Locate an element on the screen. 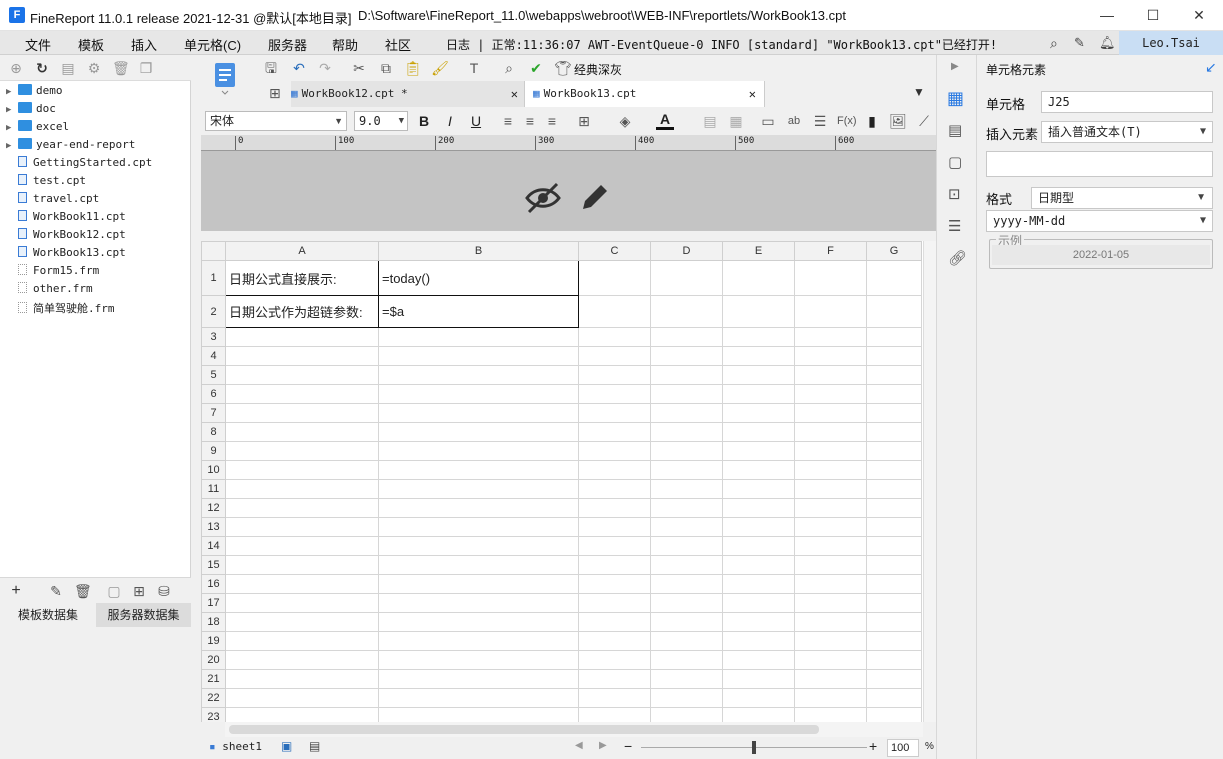 This screenshot has height=759, width=1223. scroll-thumb is located at coordinates (524, 729).